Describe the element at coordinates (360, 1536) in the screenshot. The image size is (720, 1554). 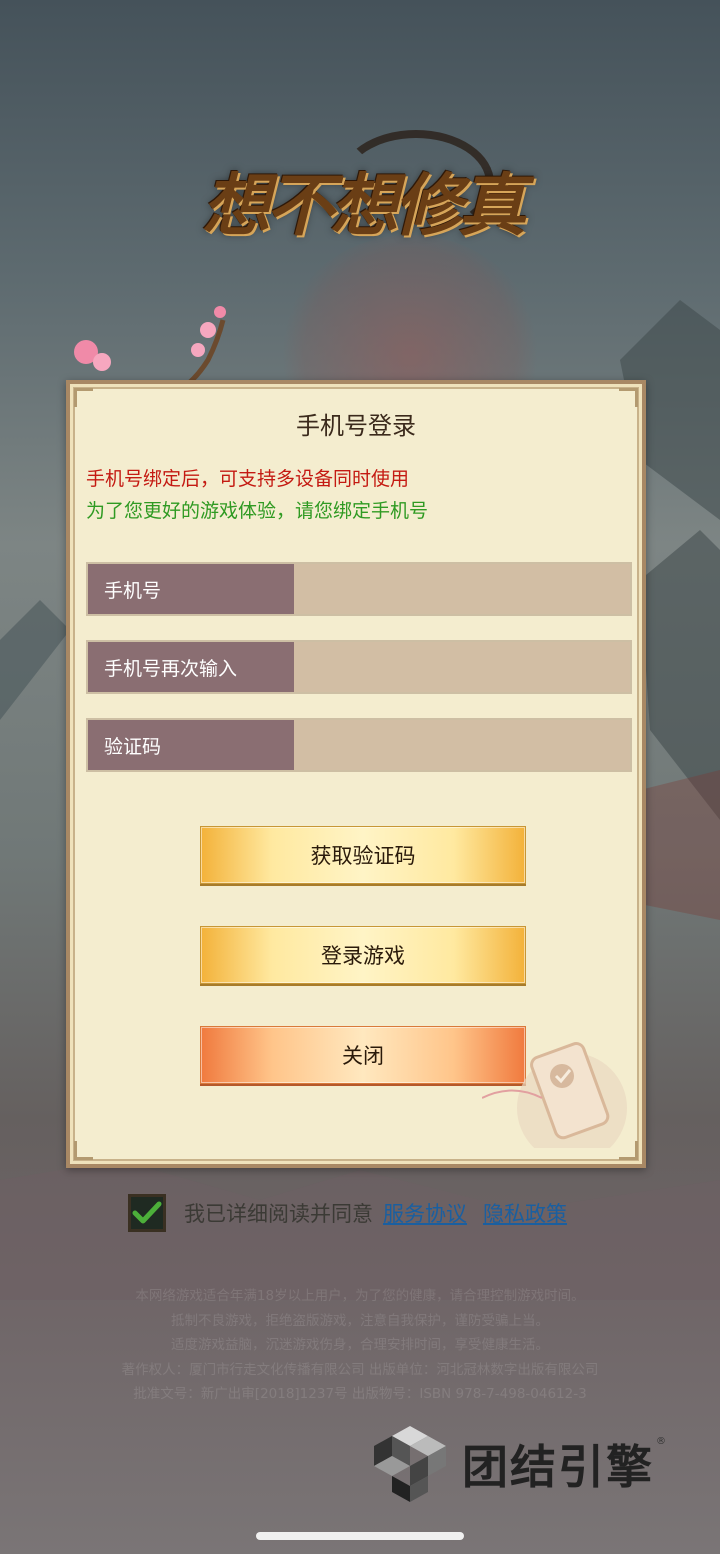
I see `home-indicator` at that location.